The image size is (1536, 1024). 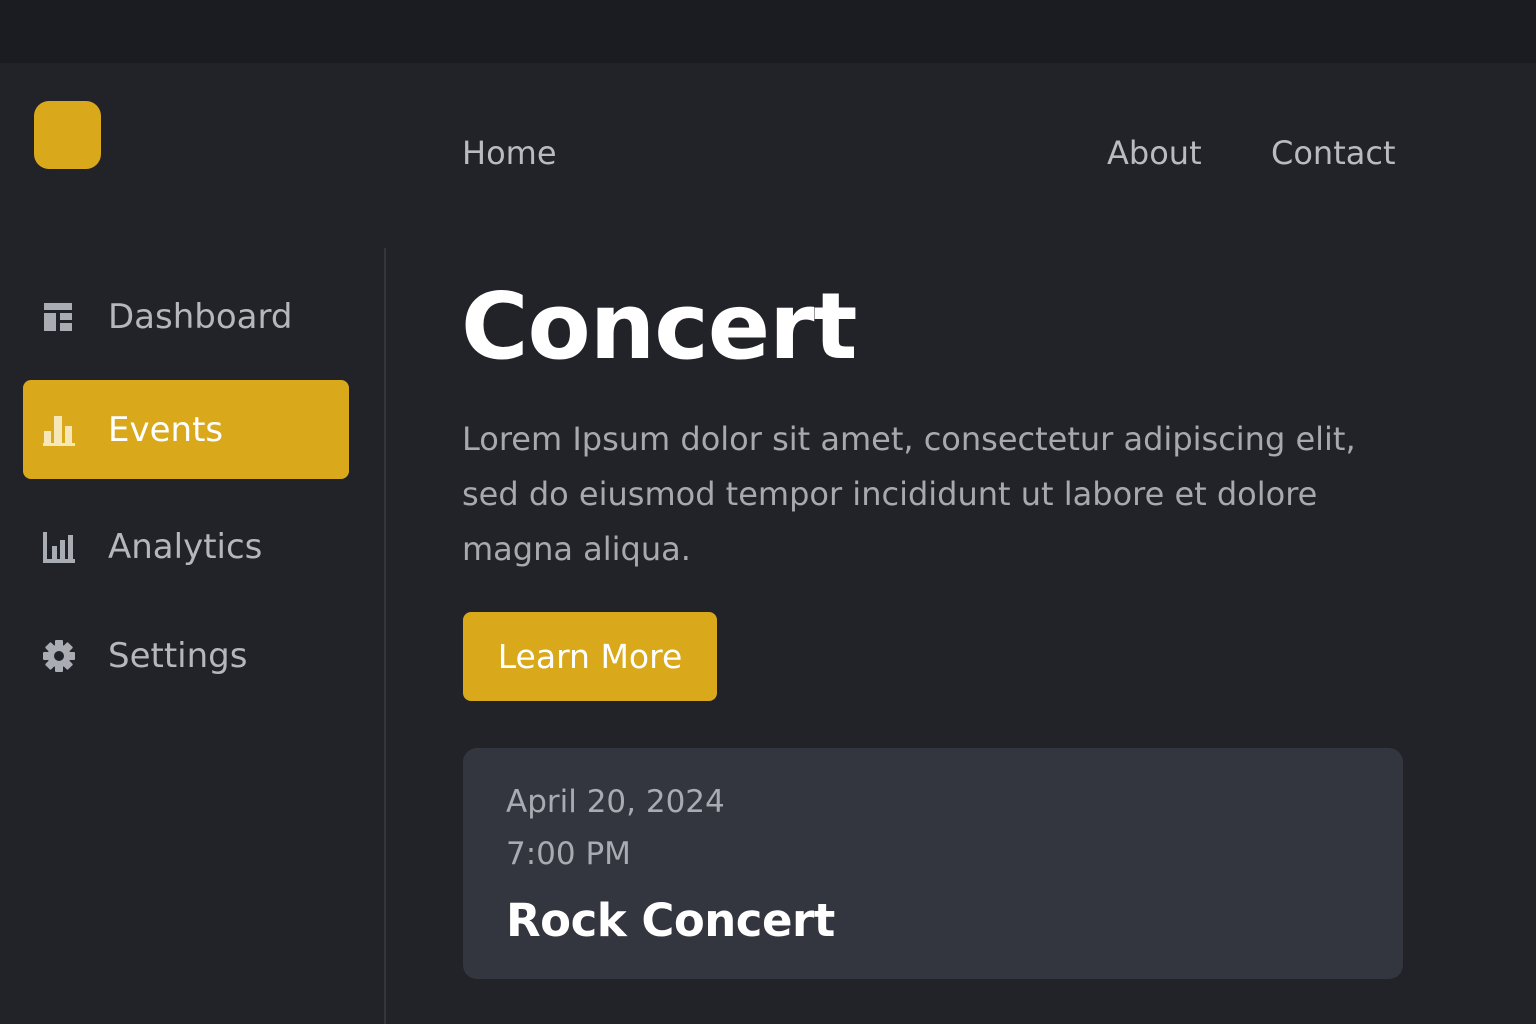 I want to click on nav-contact-link: Contact, so click(x=1333, y=153).